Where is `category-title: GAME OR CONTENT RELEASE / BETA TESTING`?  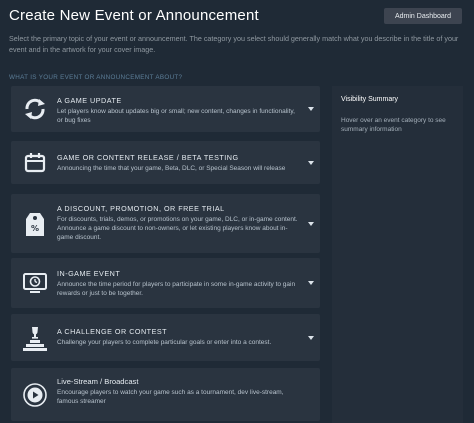 category-title: GAME OR CONTENT RELEASE / BETA TESTING is located at coordinates (148, 157).